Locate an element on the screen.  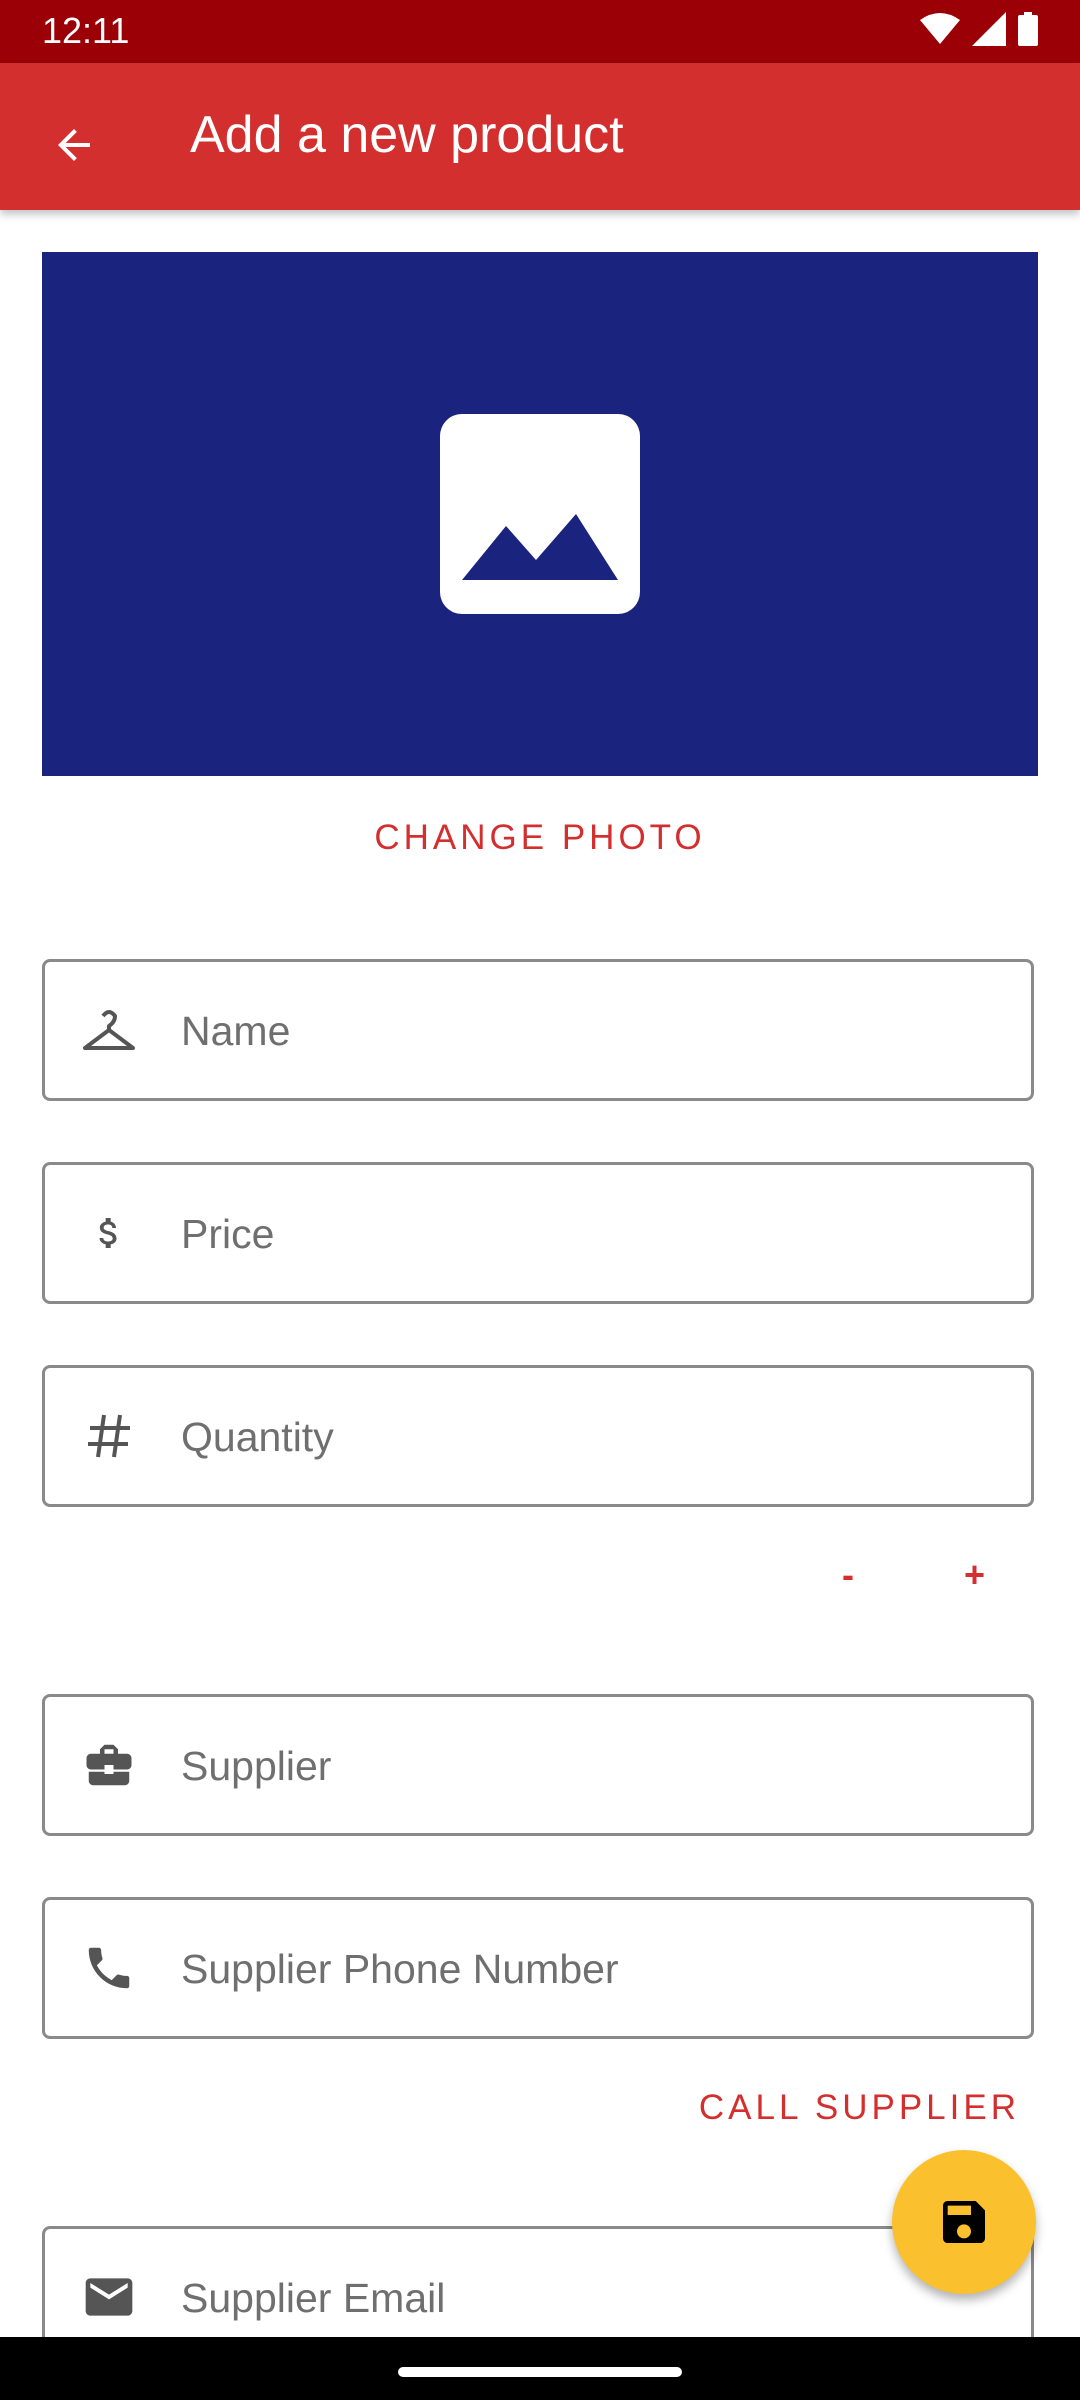
supplier-field is located at coordinates (538, 1765).